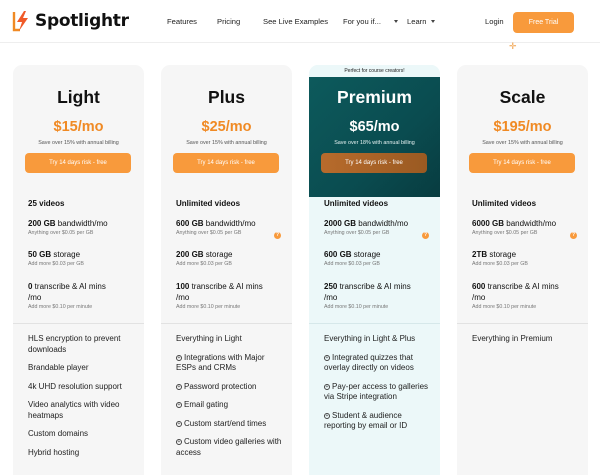 The image size is (600, 475). I want to click on sparkle-icon: ✛, so click(513, 46).